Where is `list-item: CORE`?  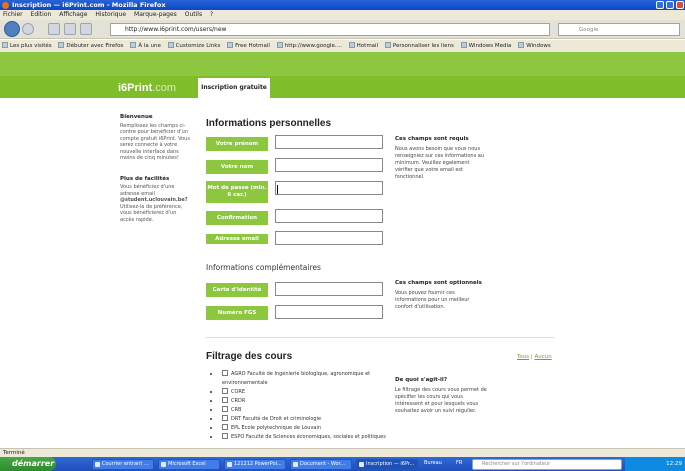
list-item: CORE is located at coordinates (300, 392).